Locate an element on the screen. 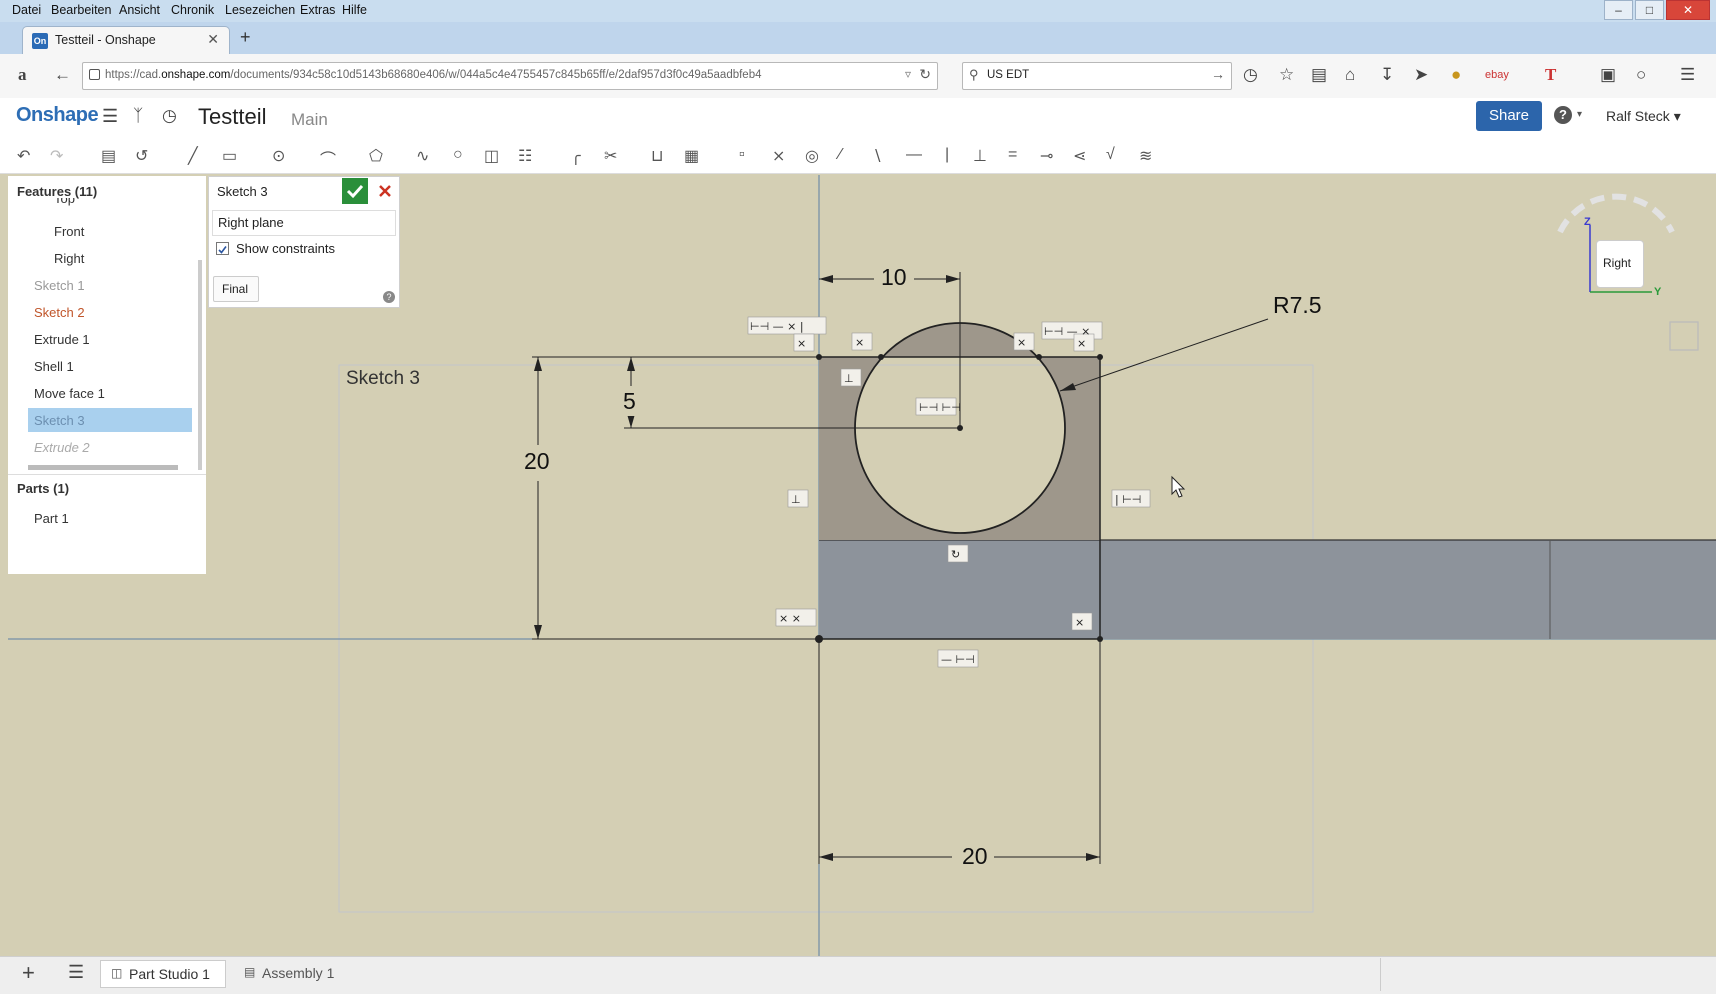 The width and height of the screenshot is (1716, 994). normal-icon: ⋖ is located at coordinates (1079, 156).